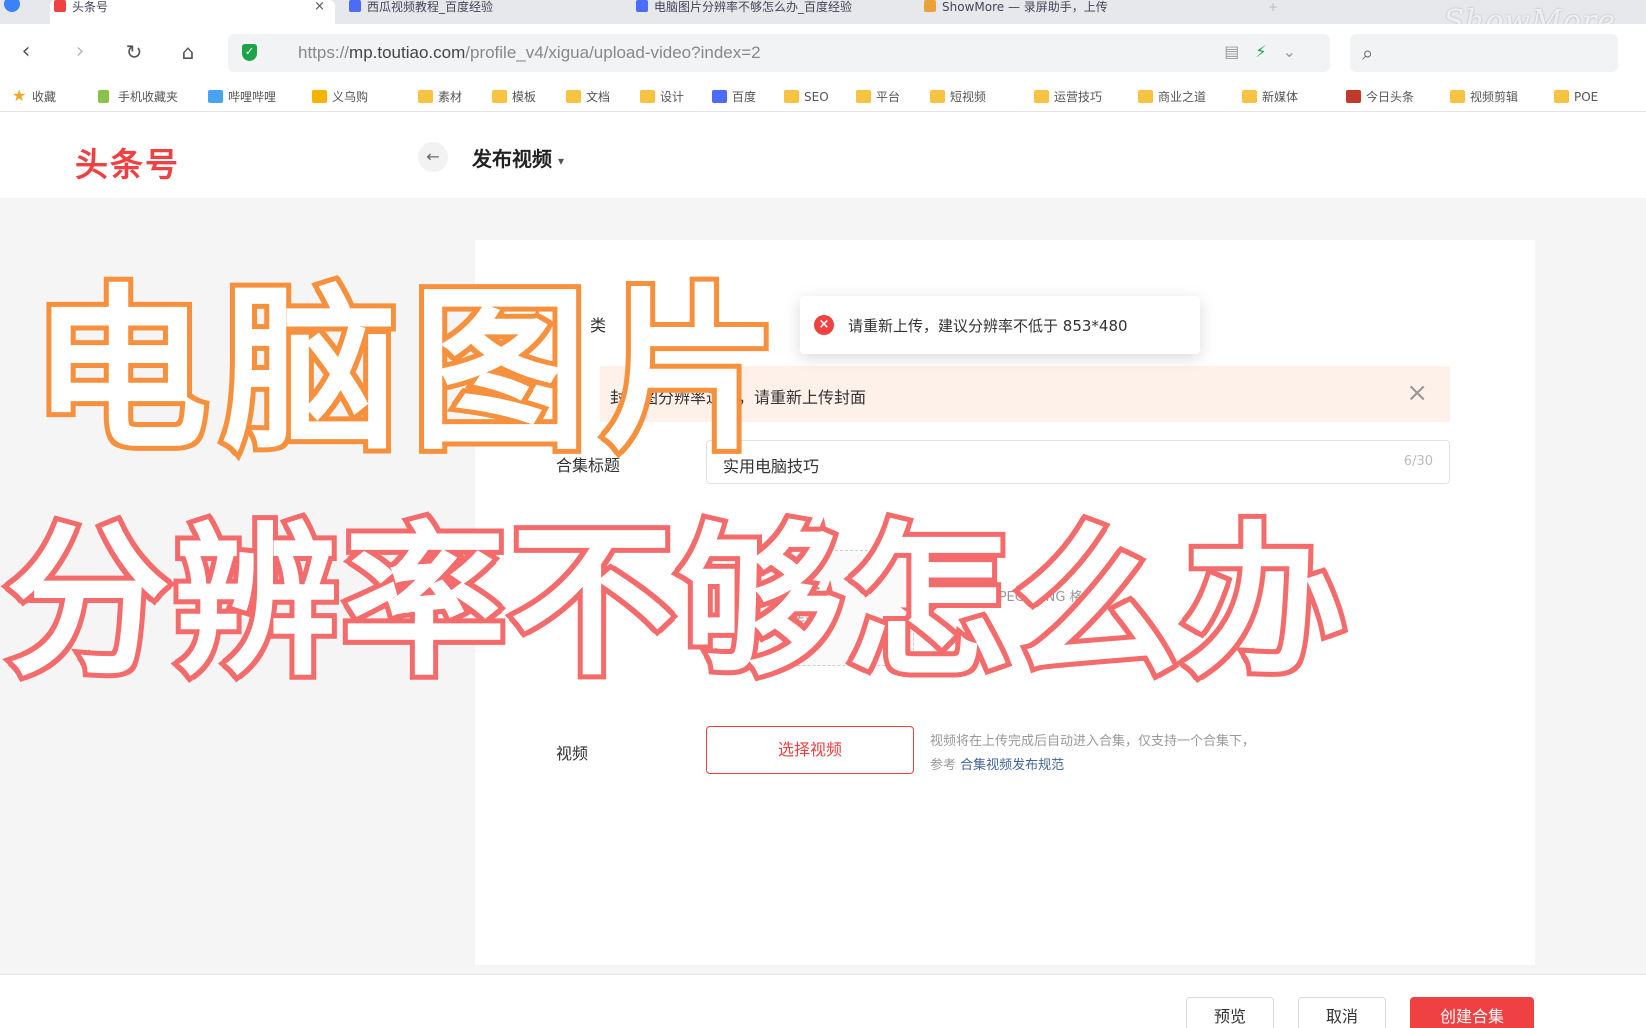 The width and height of the screenshot is (1646, 1028). I want to click on bookmark-folder: 运营技巧, so click(1068, 97).